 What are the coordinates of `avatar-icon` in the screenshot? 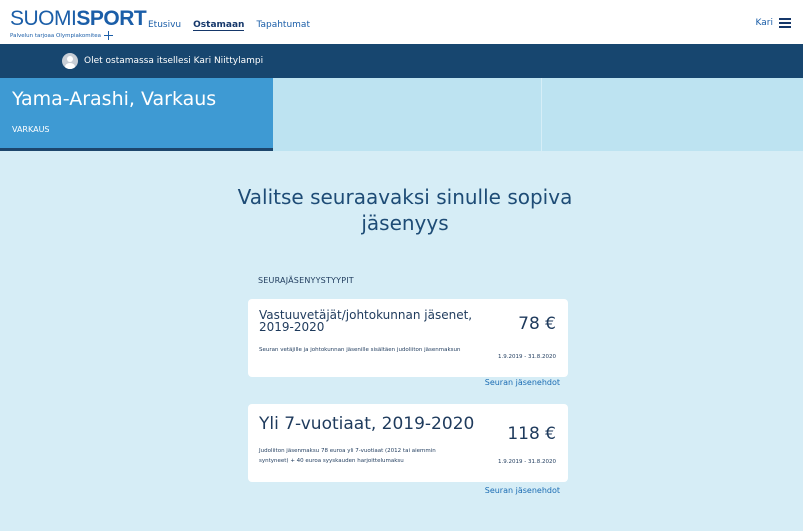 It's located at (70, 61).